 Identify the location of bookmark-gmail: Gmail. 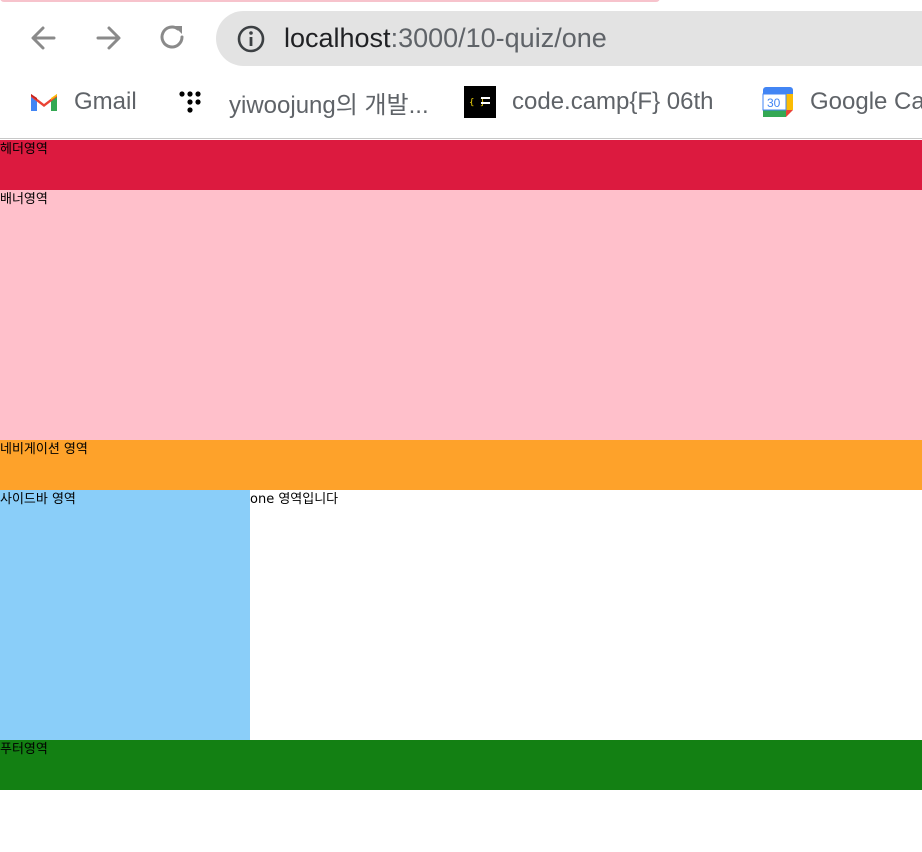
(82, 102).